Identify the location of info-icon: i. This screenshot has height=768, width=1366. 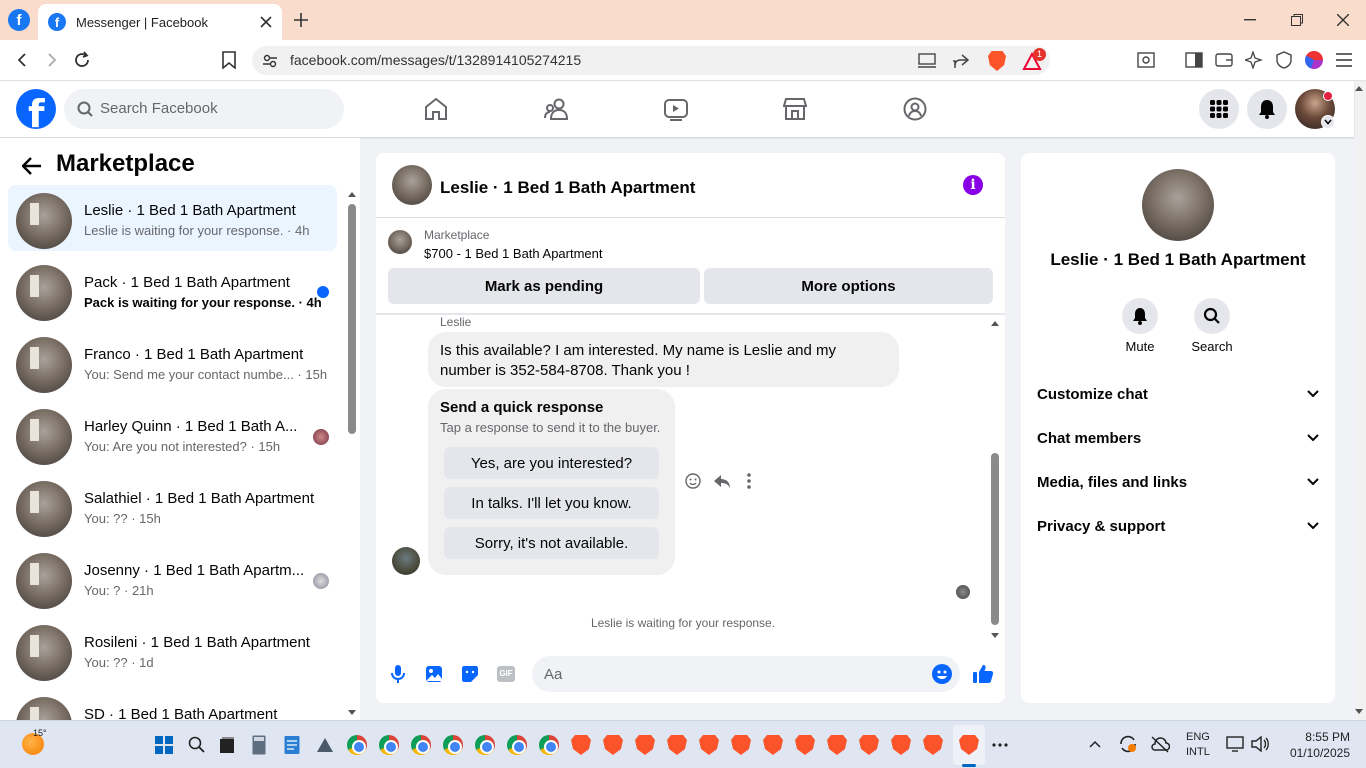
(973, 185).